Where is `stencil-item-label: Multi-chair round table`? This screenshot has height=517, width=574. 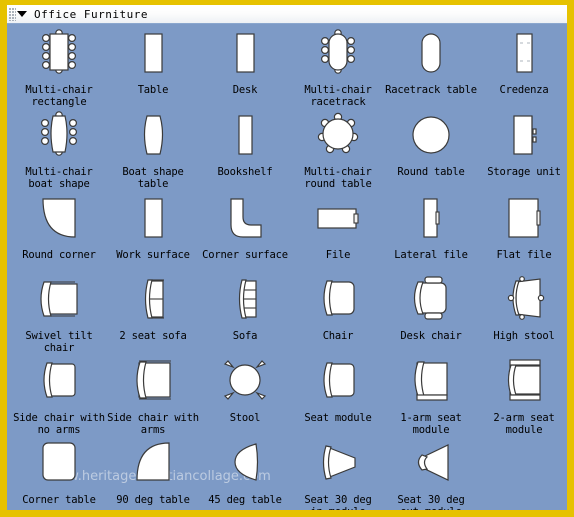 stencil-item-label: Multi-chair round table is located at coordinates (338, 178).